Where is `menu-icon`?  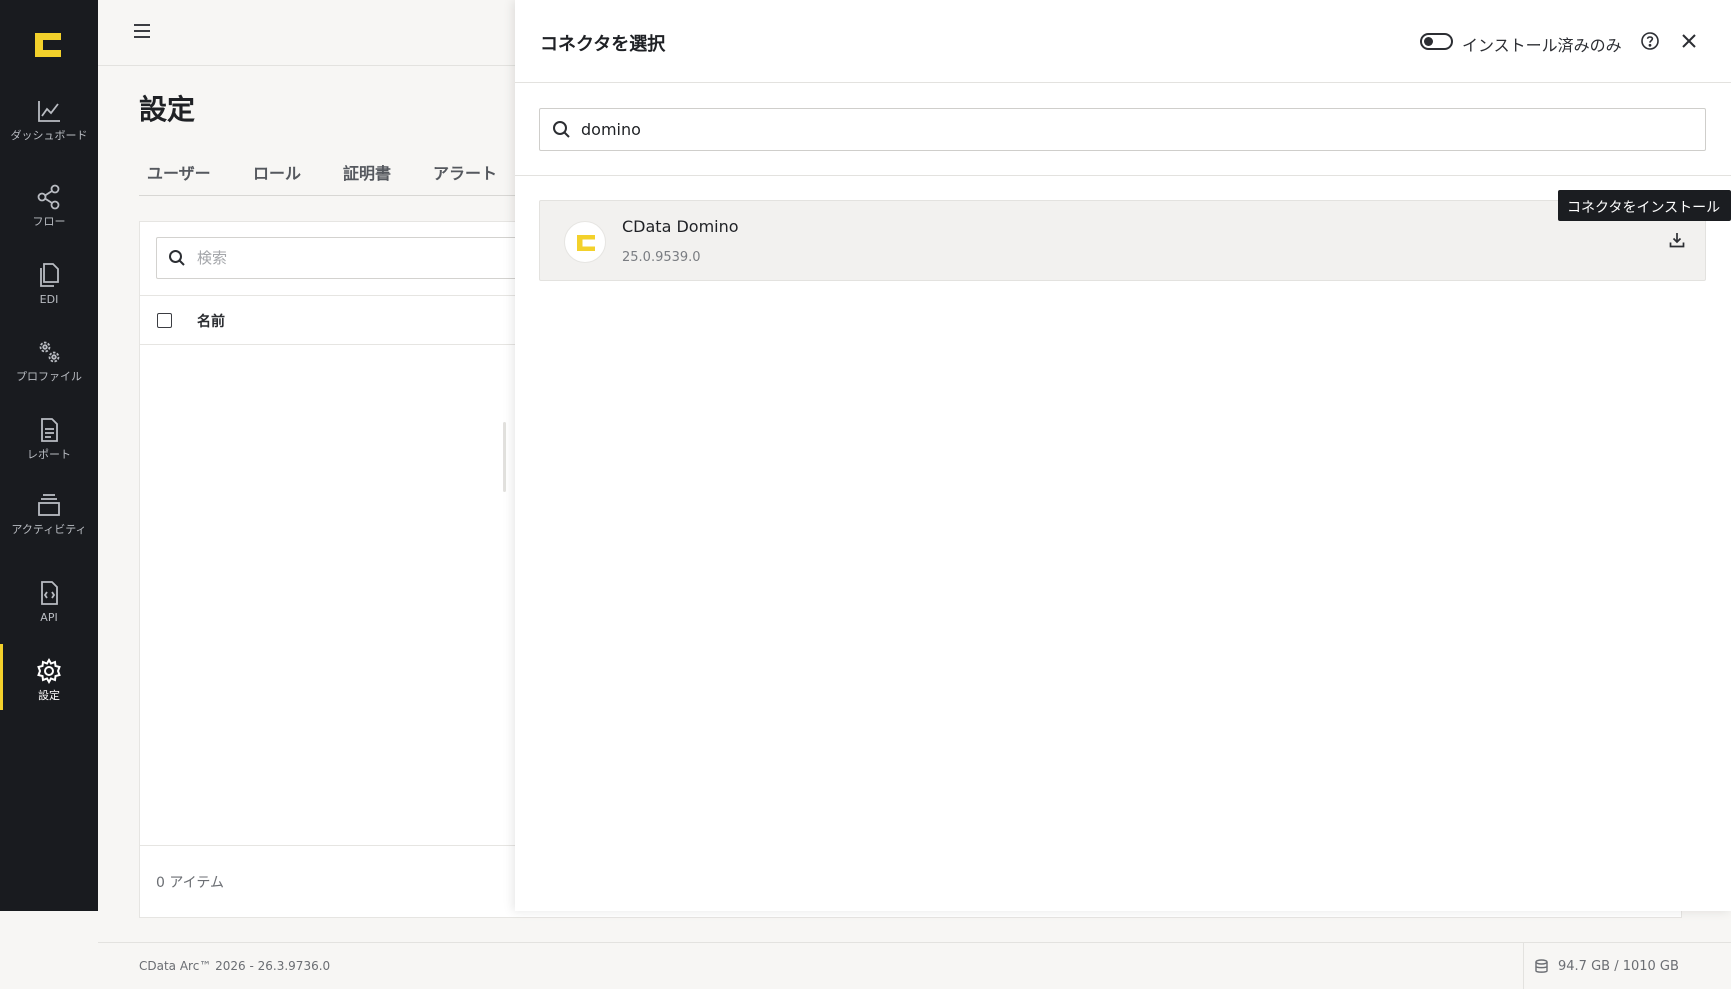
menu-icon is located at coordinates (142, 31).